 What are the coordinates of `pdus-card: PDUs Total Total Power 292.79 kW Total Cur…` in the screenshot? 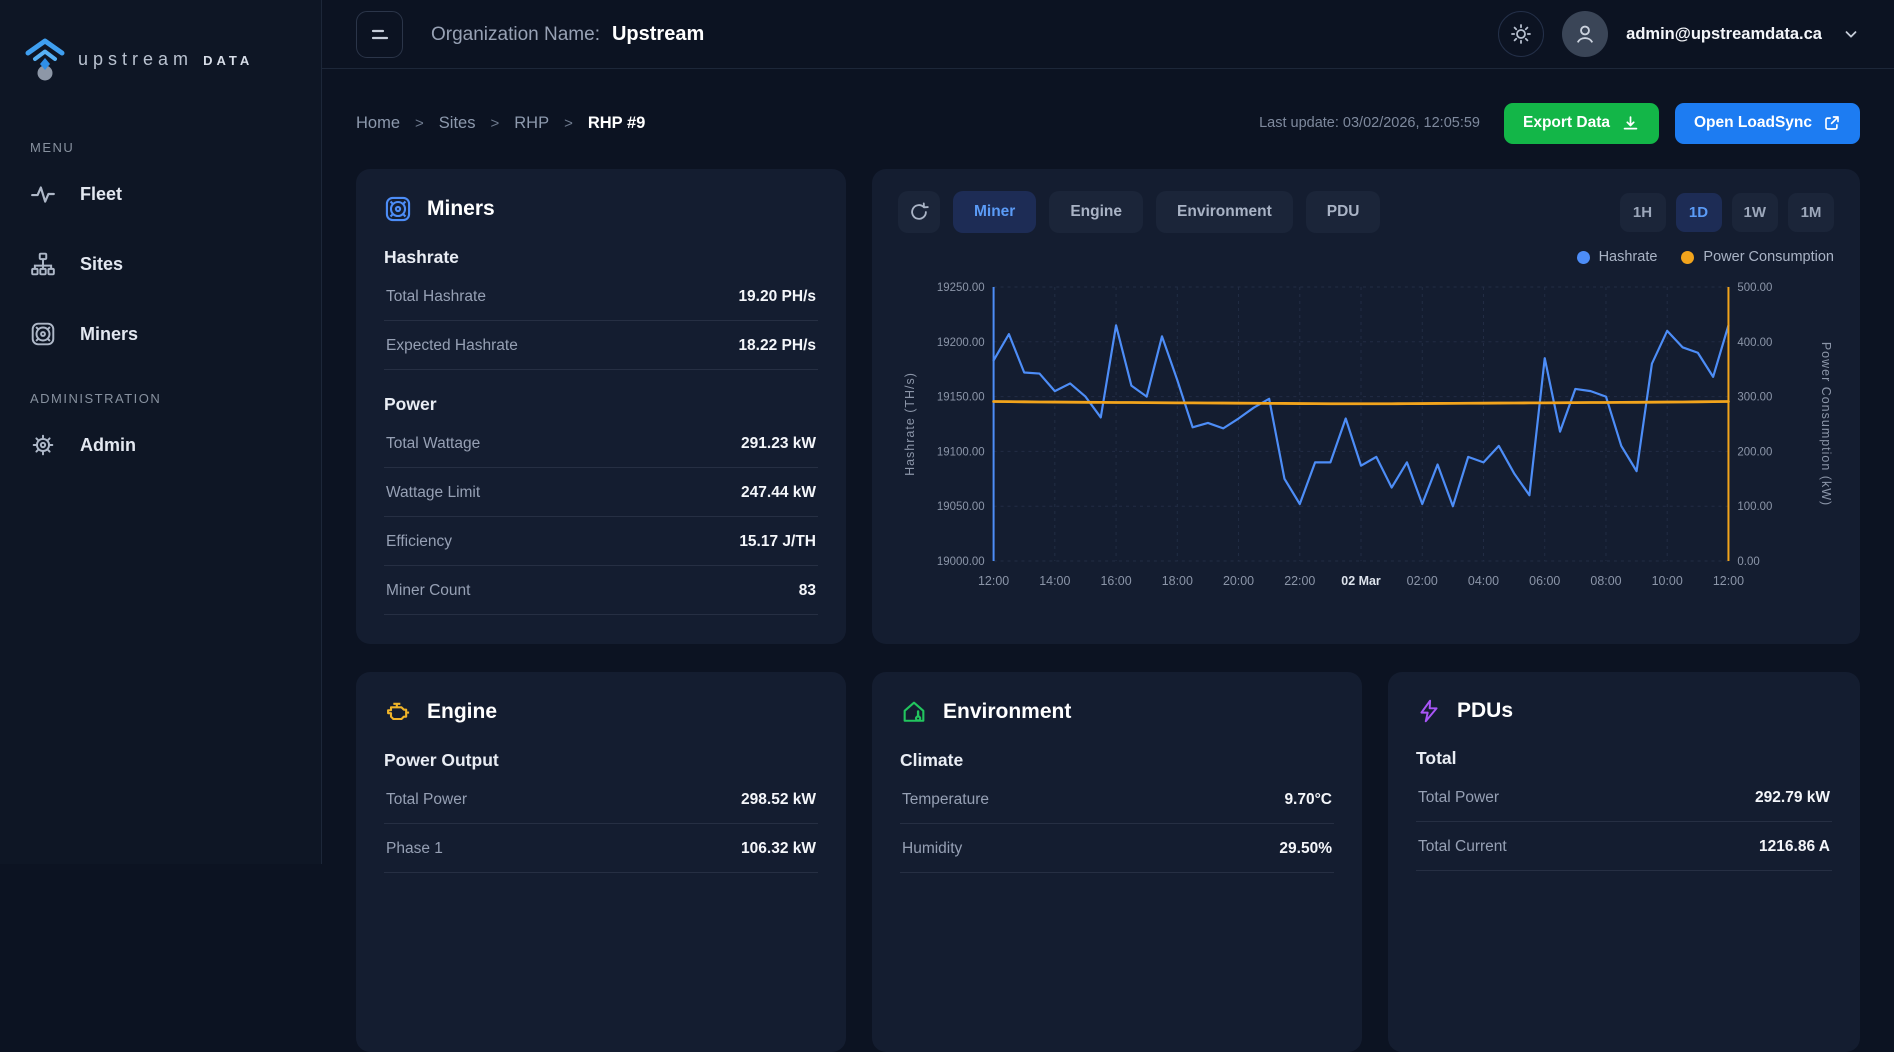 It's located at (1624, 862).